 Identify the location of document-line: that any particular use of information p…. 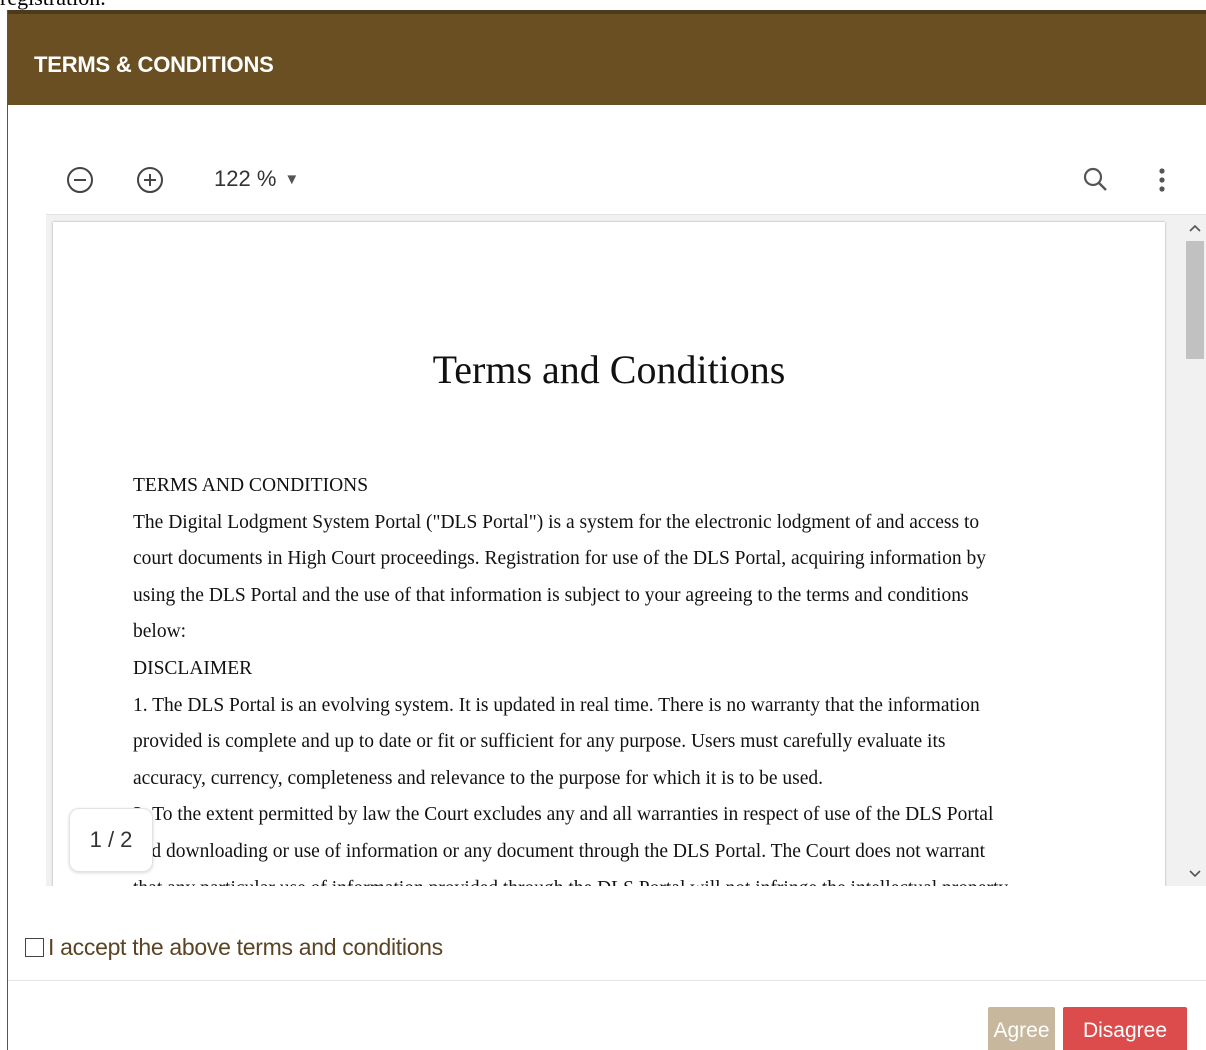
(633, 878).